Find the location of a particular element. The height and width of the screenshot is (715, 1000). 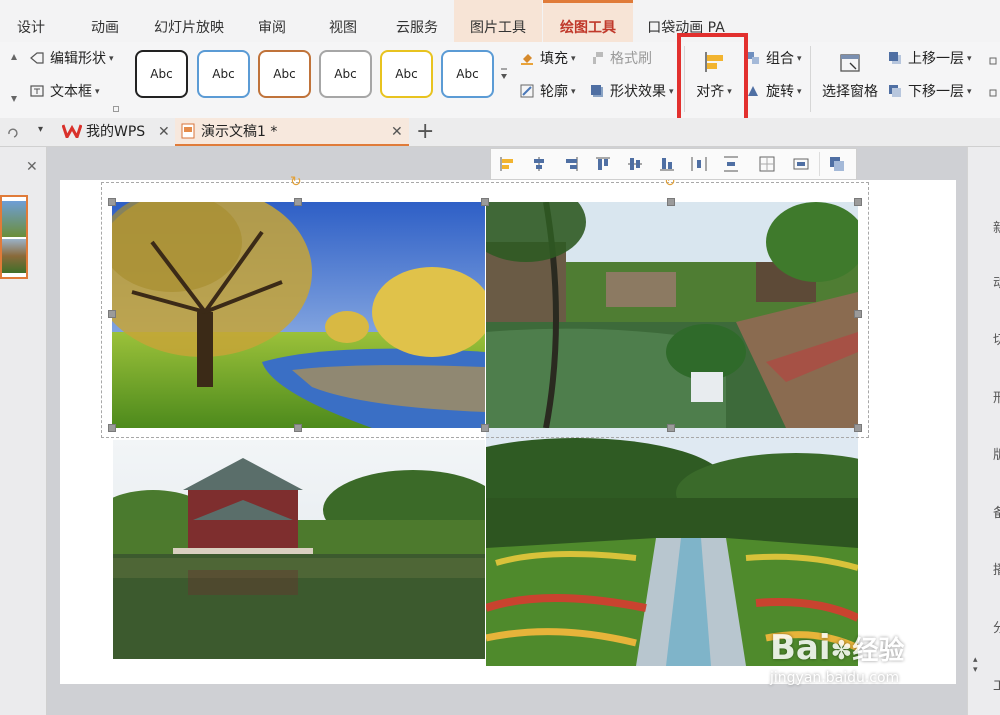

arrange-layers-icon is located at coordinates (837, 164).